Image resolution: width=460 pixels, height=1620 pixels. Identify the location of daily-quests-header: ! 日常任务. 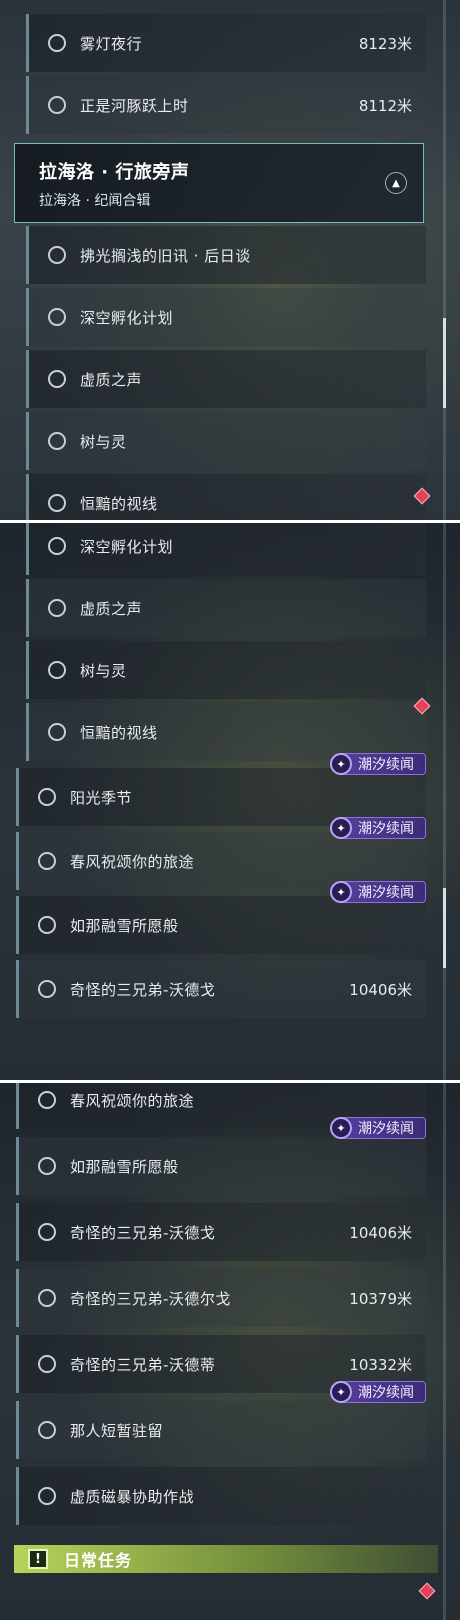
(226, 1559).